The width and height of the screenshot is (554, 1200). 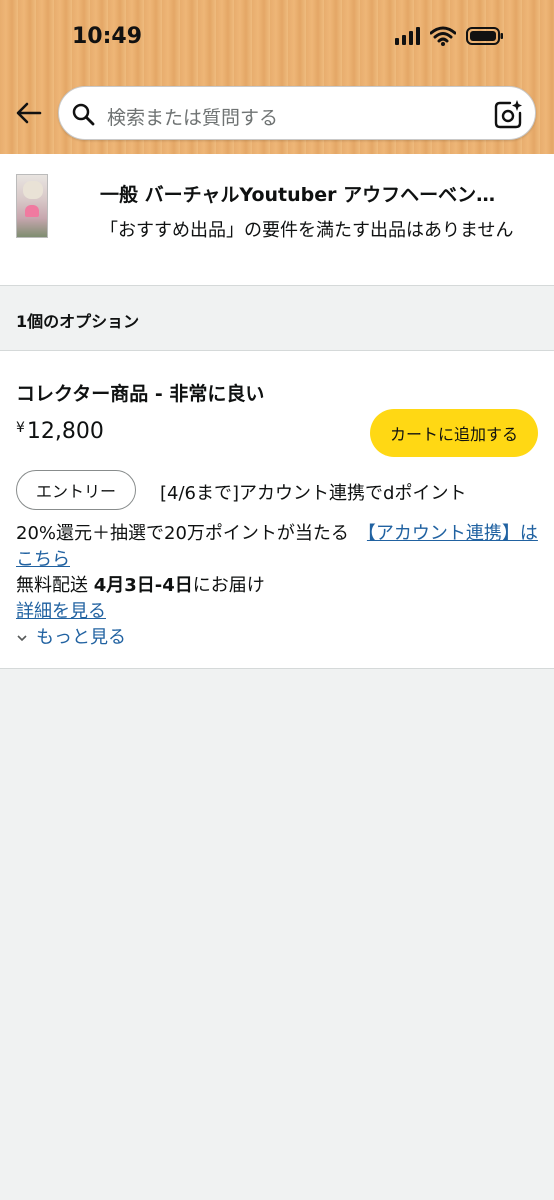 I want to click on promo-line: [4/6まで]アカウント連携でdポイント, so click(x=313, y=493).